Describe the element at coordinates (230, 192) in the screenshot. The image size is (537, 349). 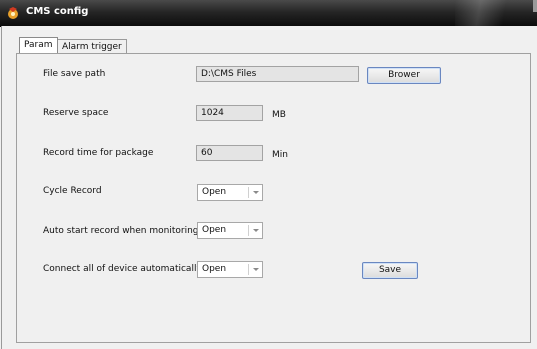
I see `cycle-record-select: Open` at that location.